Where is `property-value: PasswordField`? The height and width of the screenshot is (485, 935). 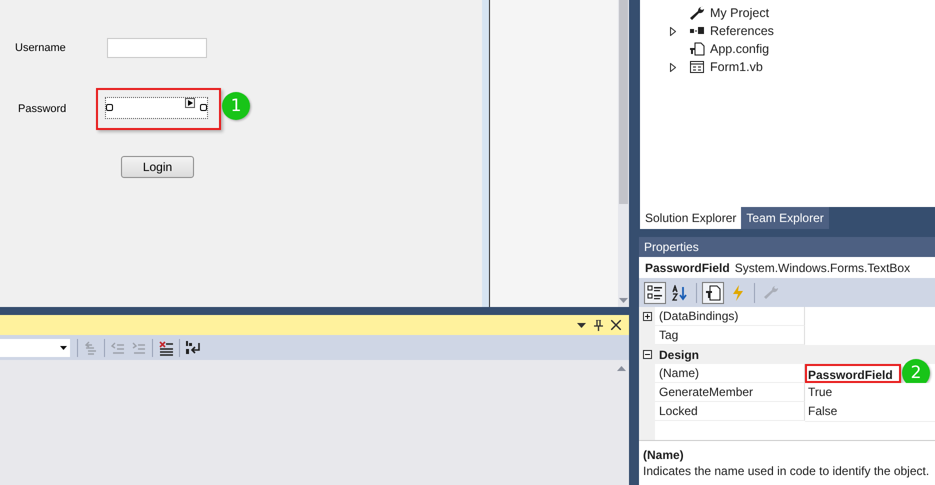
property-value: PasswordField is located at coordinates (853, 373).